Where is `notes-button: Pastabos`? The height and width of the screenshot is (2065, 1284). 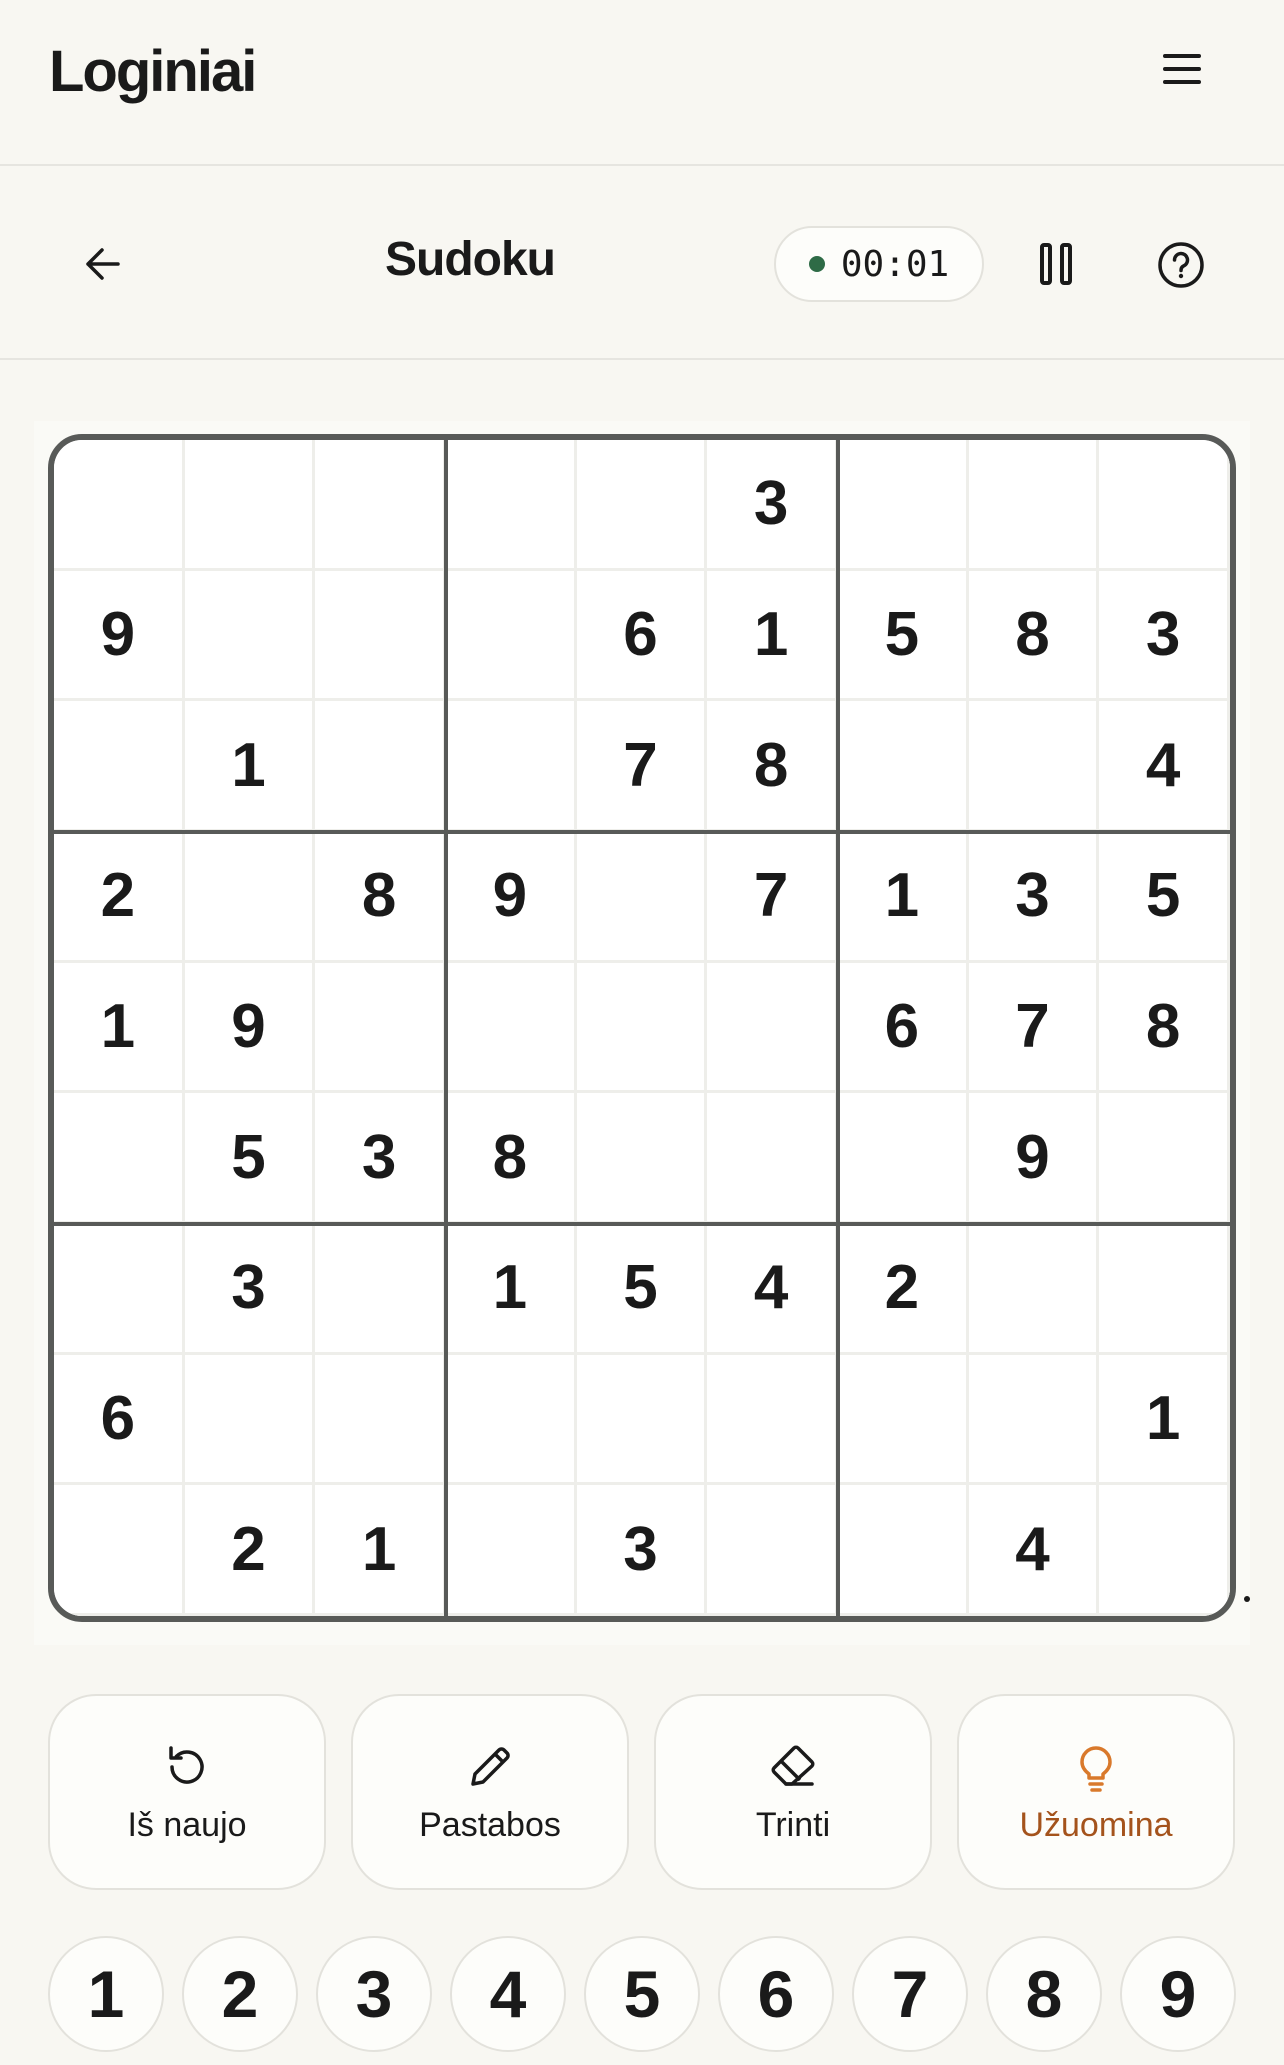 notes-button: Pastabos is located at coordinates (490, 1792).